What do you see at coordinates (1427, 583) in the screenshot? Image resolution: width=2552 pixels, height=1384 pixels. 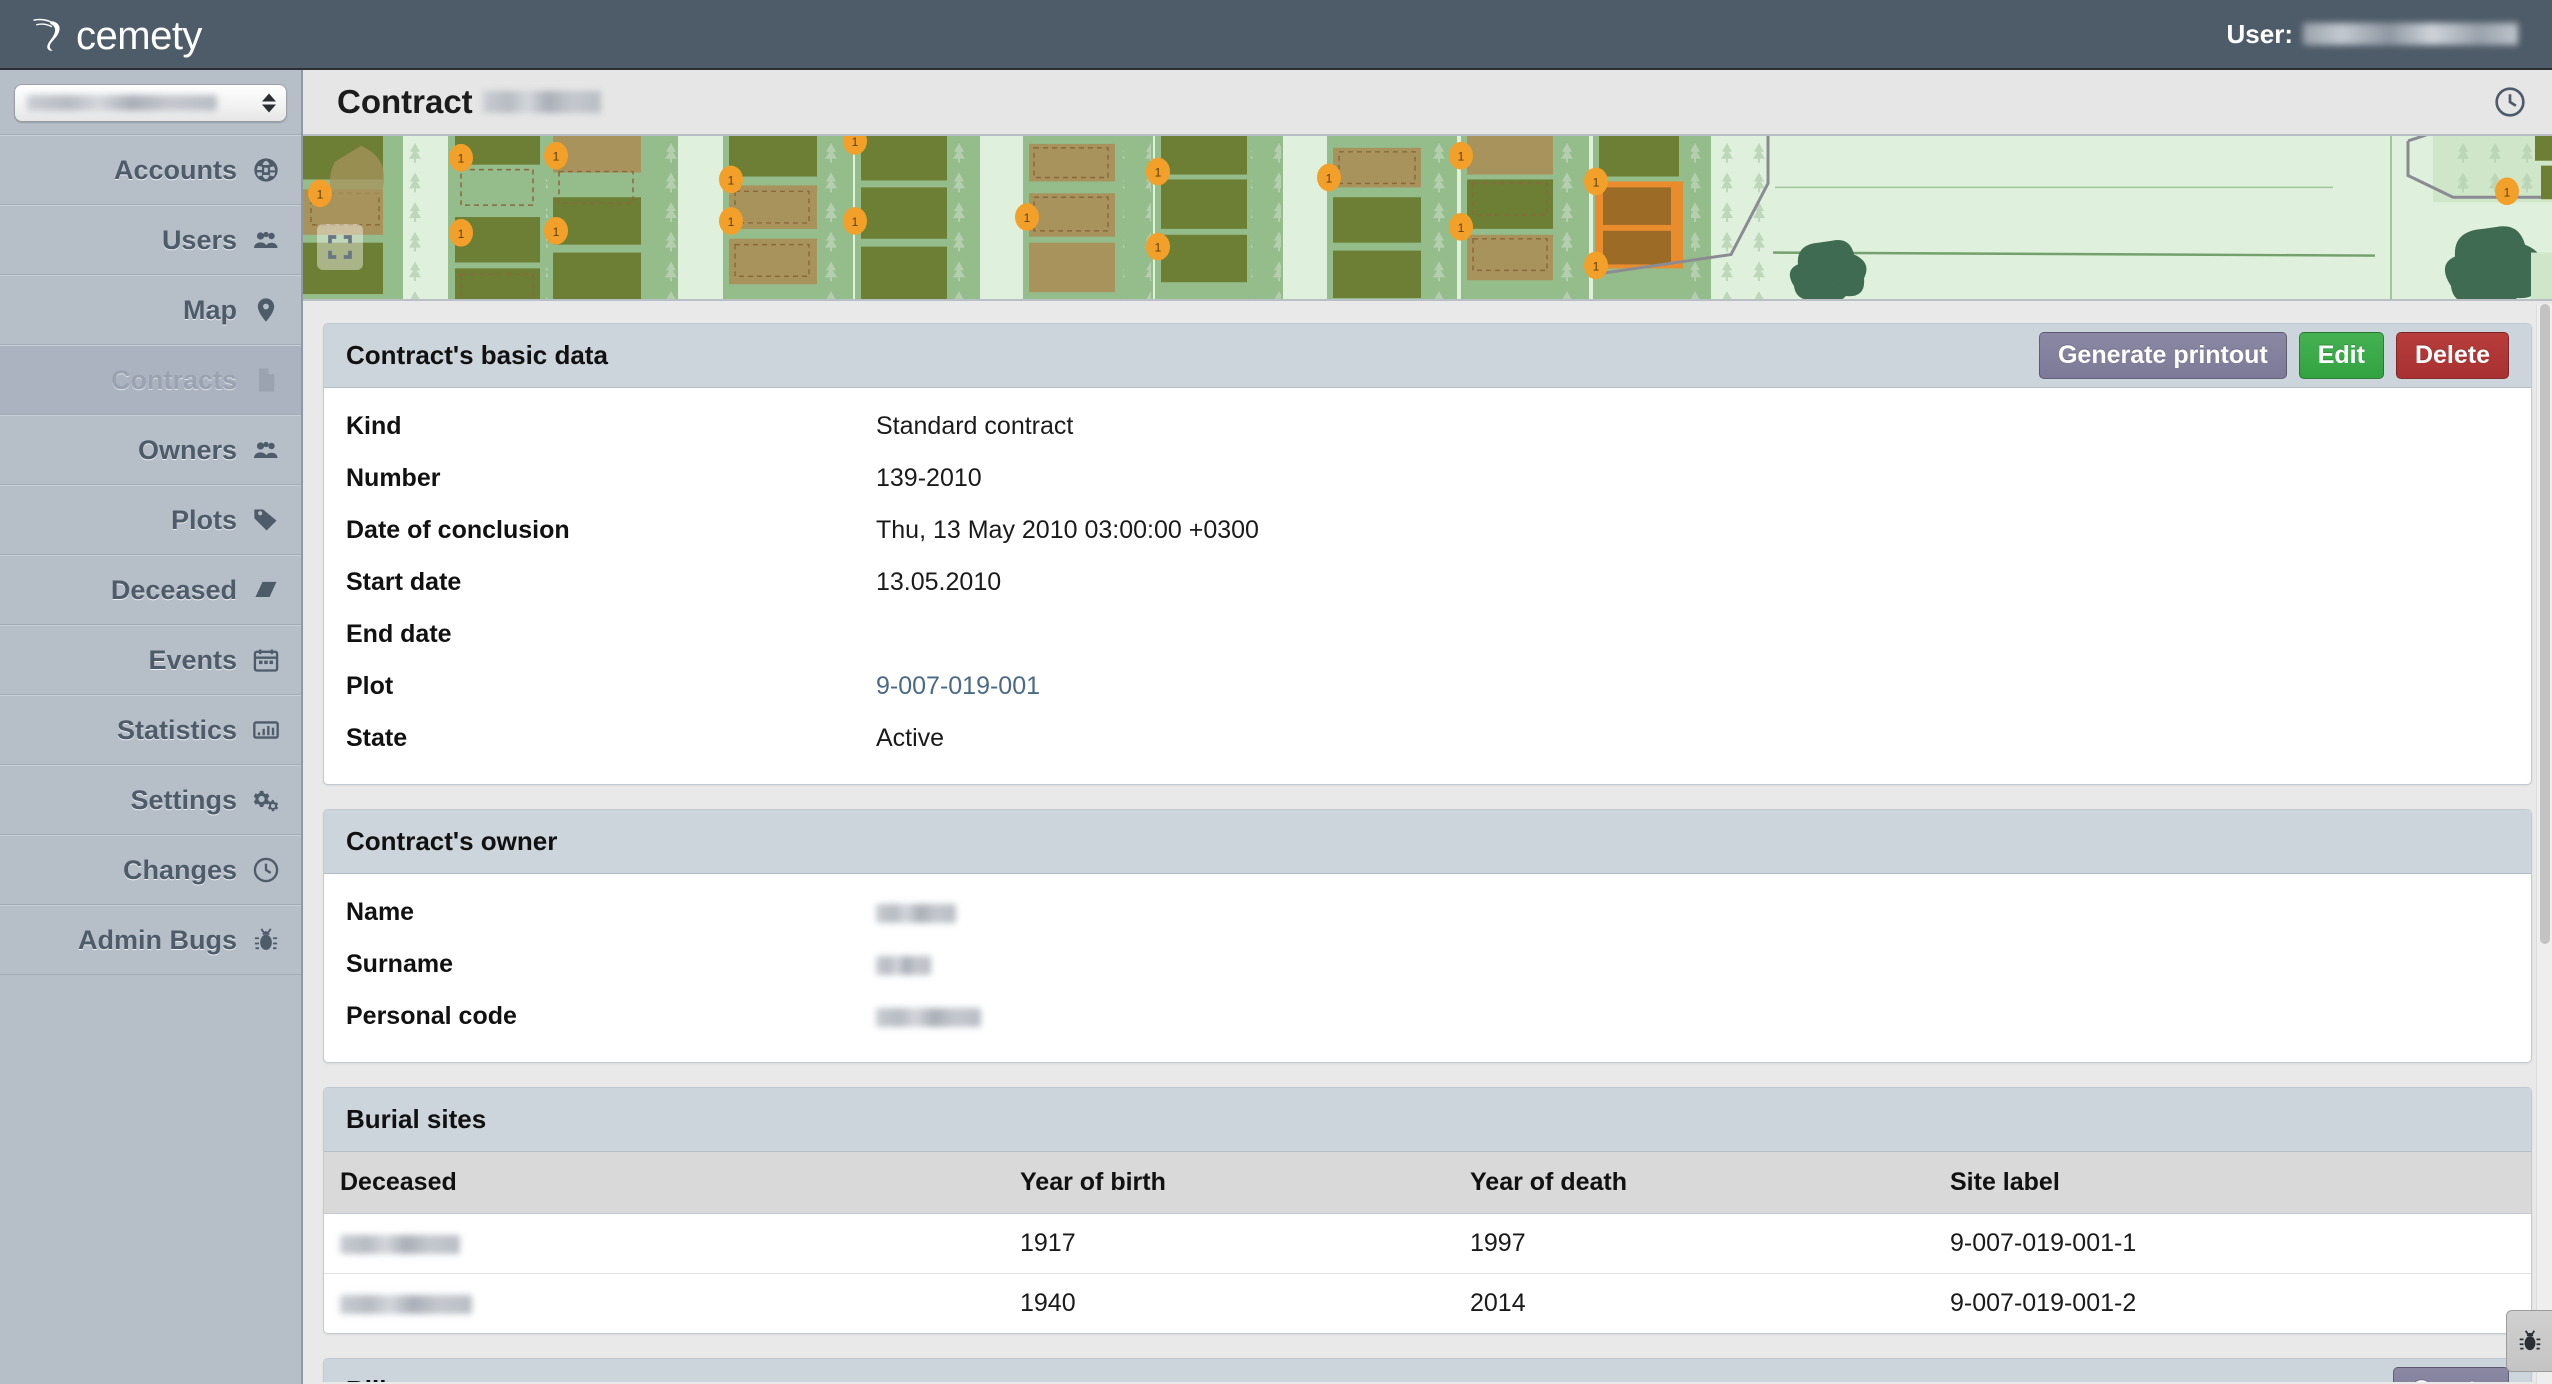 I see `field-start-date: Start date 13.05.2010` at bounding box center [1427, 583].